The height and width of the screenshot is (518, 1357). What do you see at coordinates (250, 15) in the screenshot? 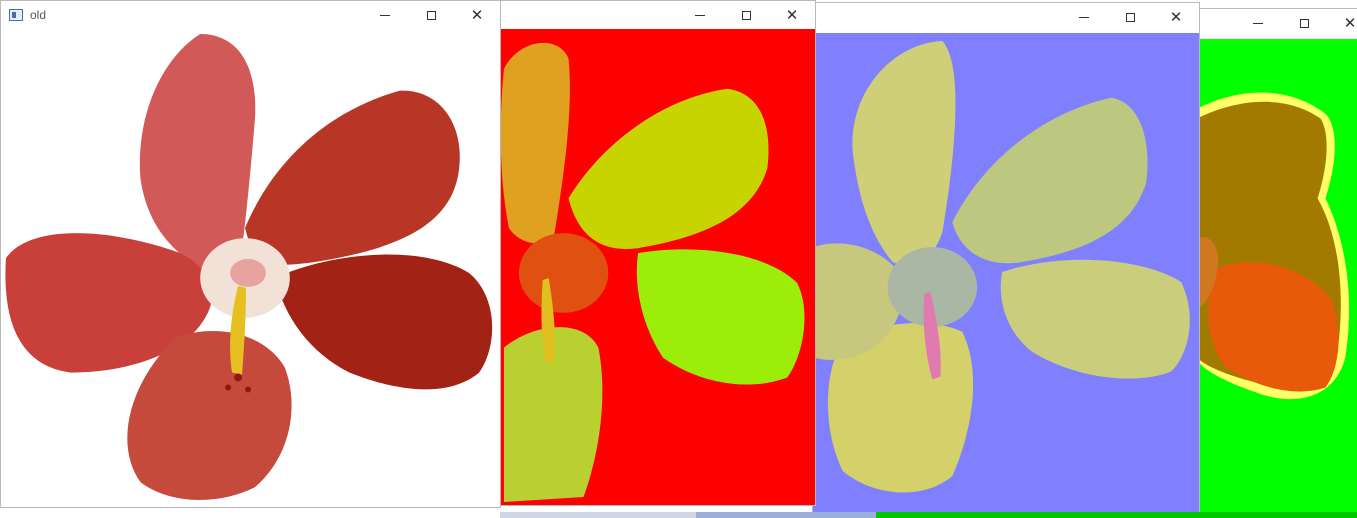
I see `titlebar: old ✕` at bounding box center [250, 15].